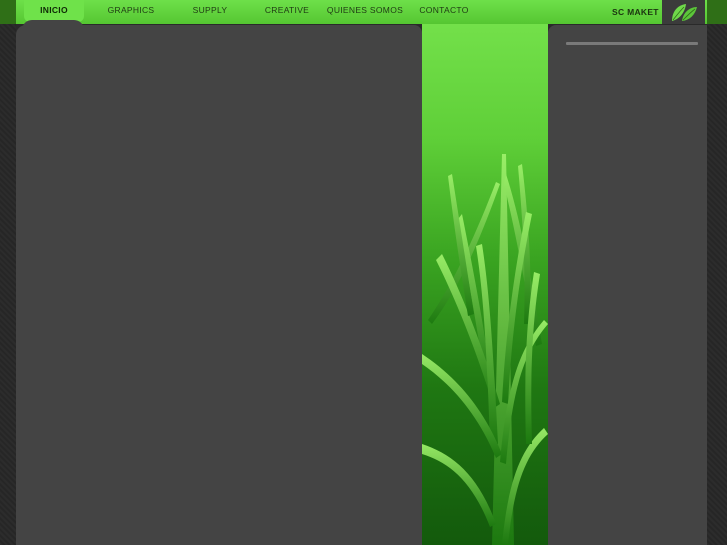 The image size is (727, 545). What do you see at coordinates (717, 12) in the screenshot?
I see `navbar-right-edge` at bounding box center [717, 12].